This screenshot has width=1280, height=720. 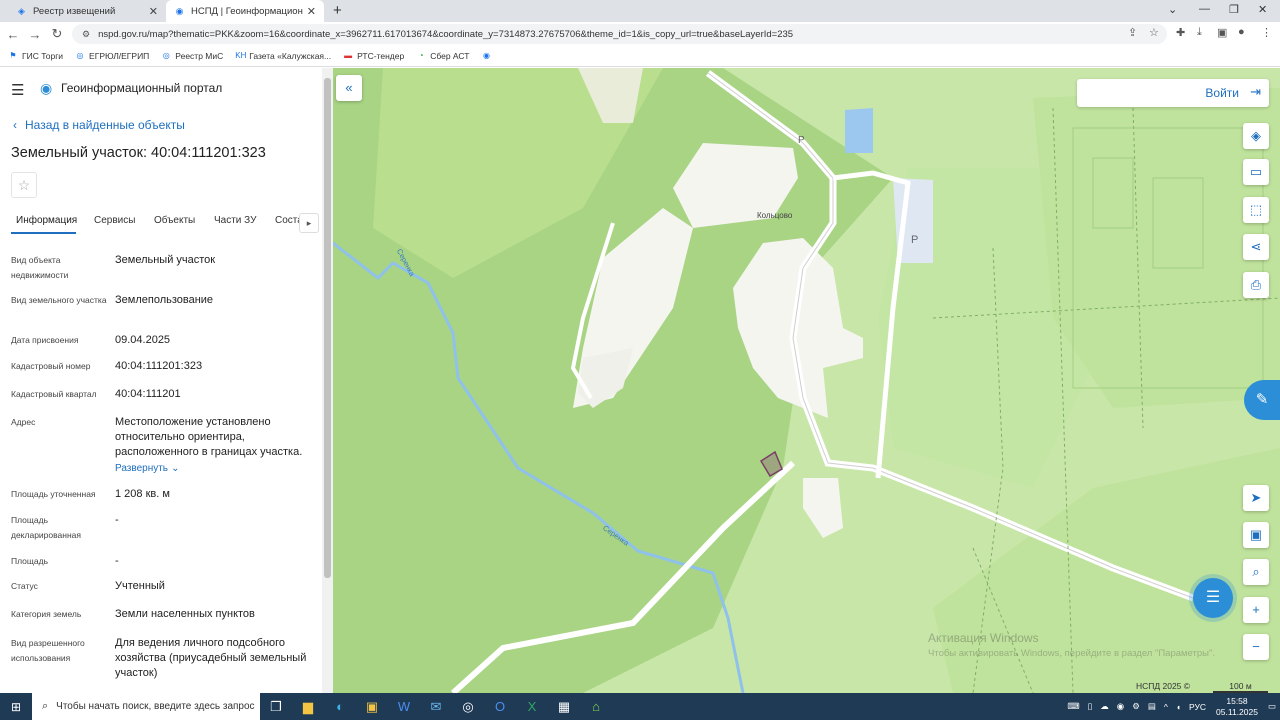 I want to click on field-label: Вид разрешенного использования, so click(x=48, y=650).